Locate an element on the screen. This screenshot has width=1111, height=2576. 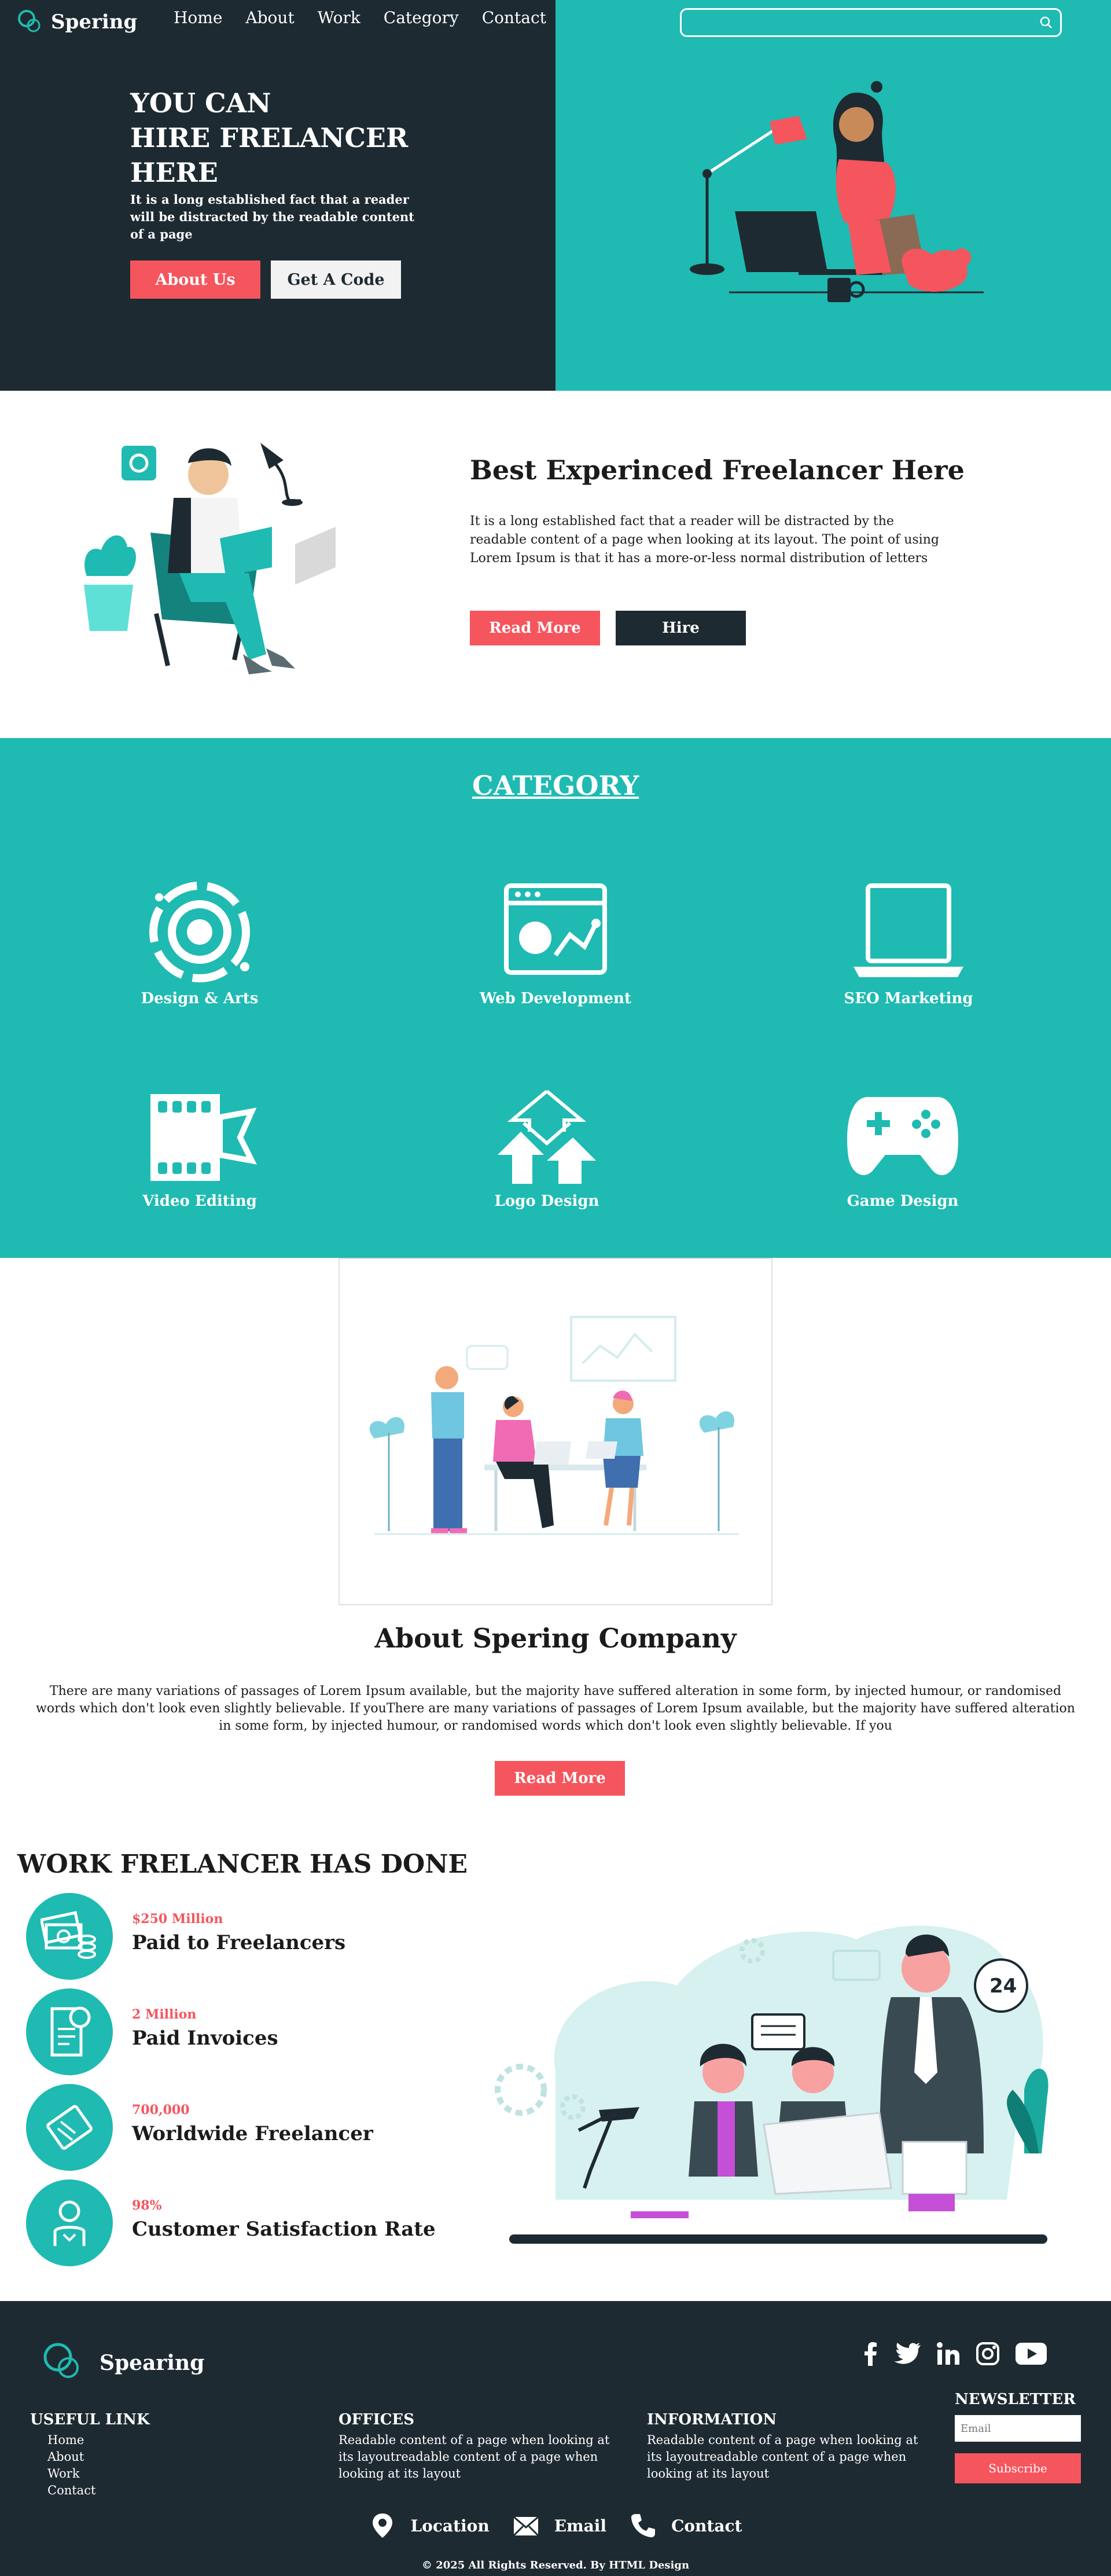
category-card-video-editing: Video Editing is located at coordinates (200, 1149).